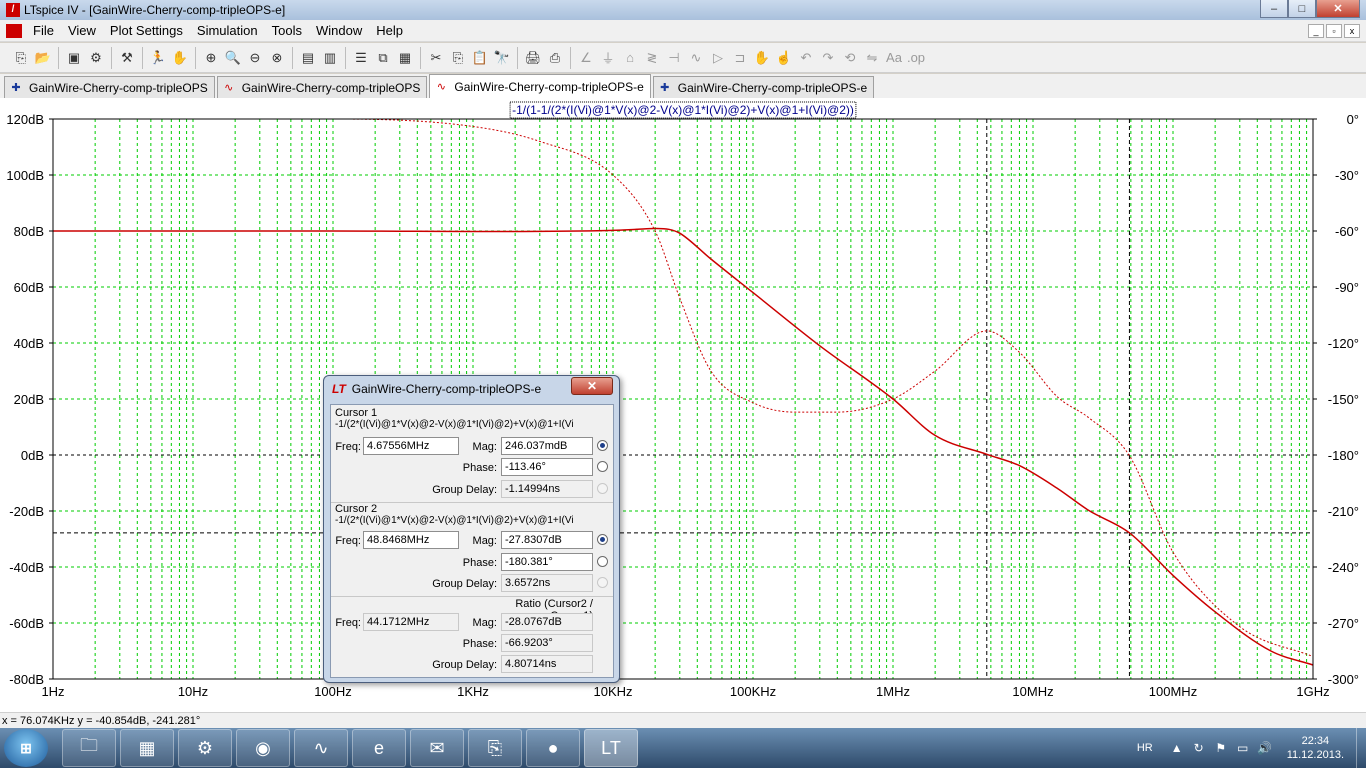 The height and width of the screenshot is (768, 1366). What do you see at coordinates (287, 30) in the screenshot?
I see `menu-tools: Tools` at bounding box center [287, 30].